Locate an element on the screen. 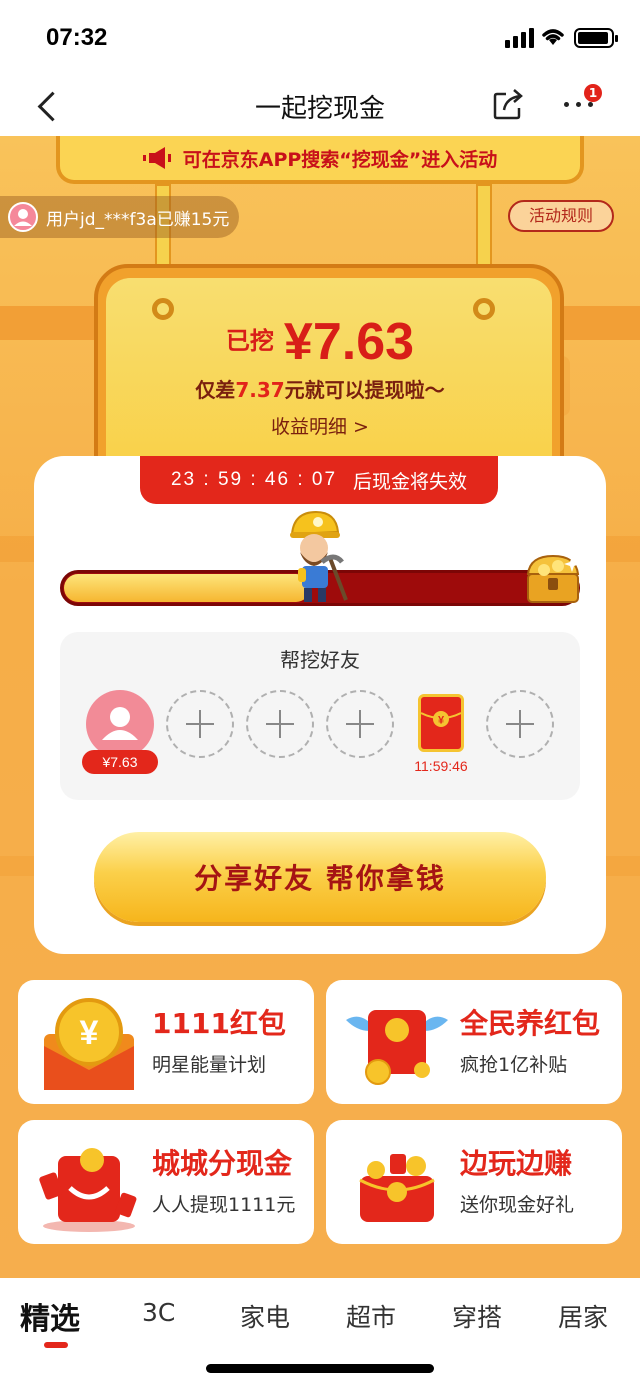 Image resolution: width=640 pixels, height=1385 pixels. tab-home: 居家 is located at coordinates (583, 1316).